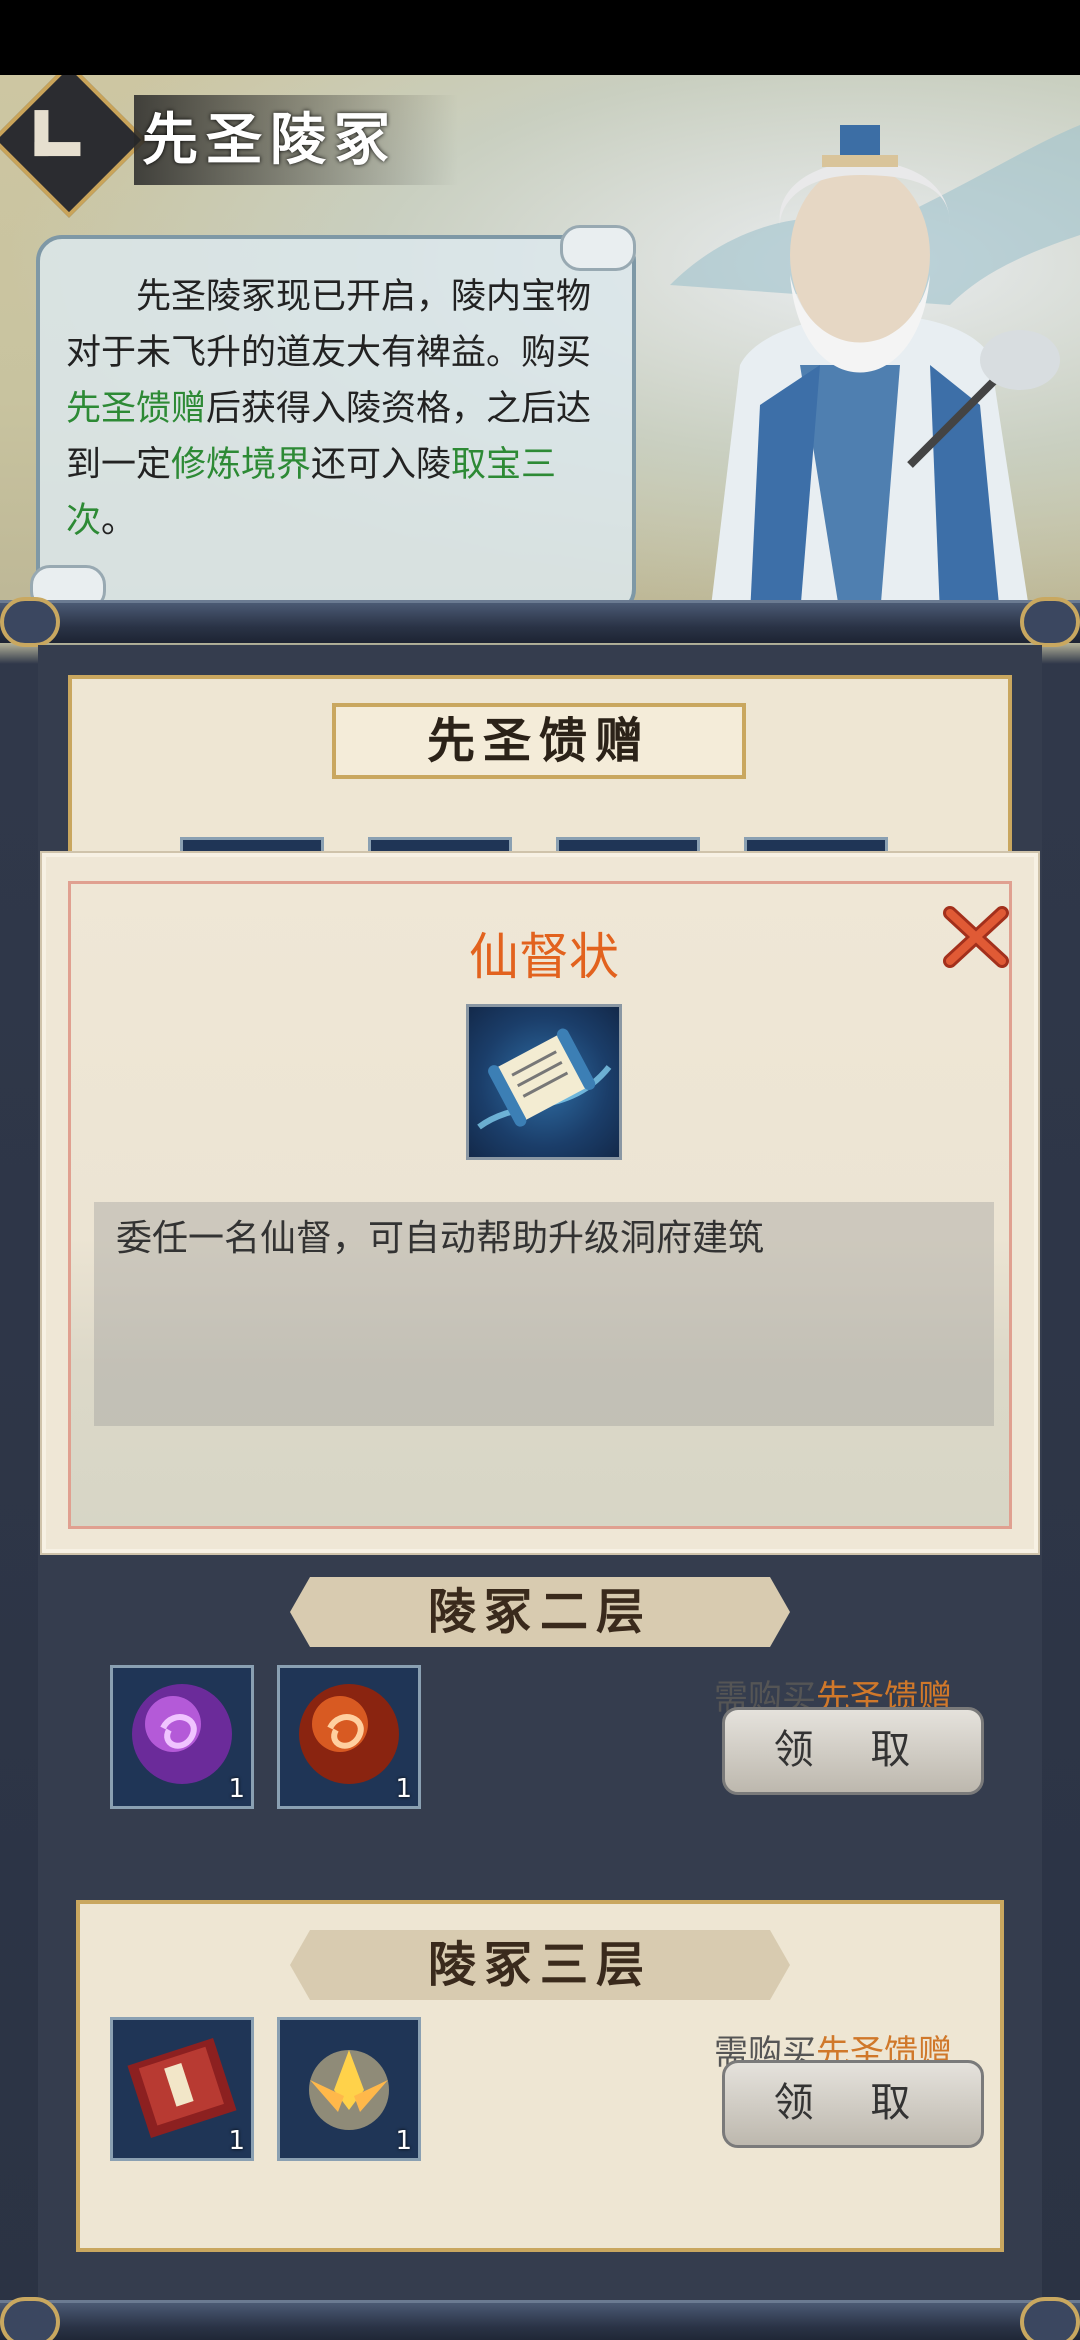  Describe the element at coordinates (598, 248) in the screenshot. I see `cloud-decoration` at that location.